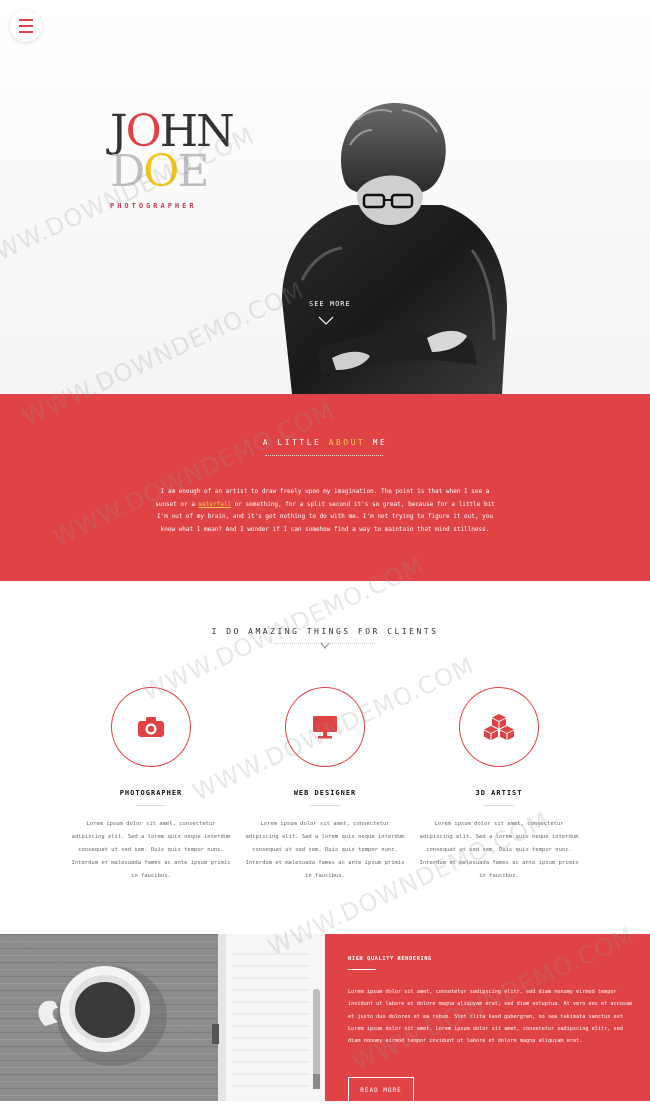 This screenshot has width=650, height=1104. I want to click on menu-button, so click(26, 26).